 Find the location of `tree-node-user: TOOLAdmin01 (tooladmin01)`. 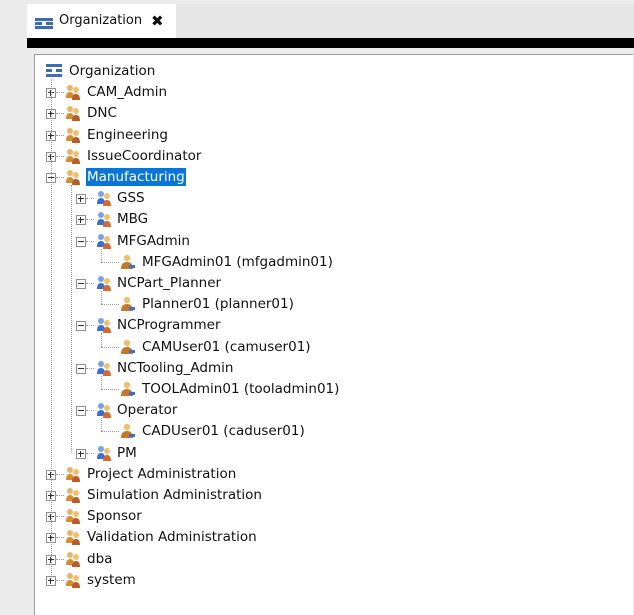

tree-node-user: TOOLAdmin01 (tooladmin01) is located at coordinates (330, 389).